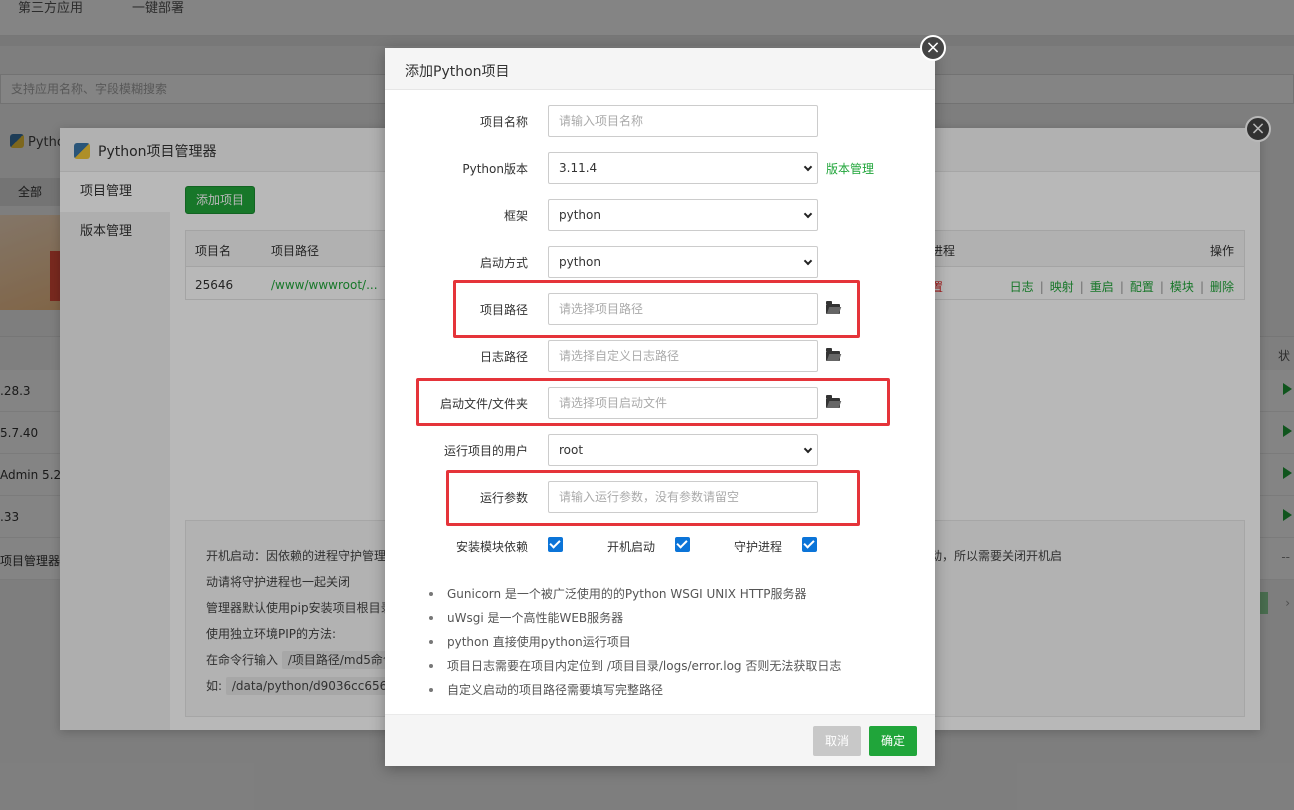 The image size is (1294, 810). What do you see at coordinates (503, 122) in the screenshot?
I see `project-name-label: 项目名称` at bounding box center [503, 122].